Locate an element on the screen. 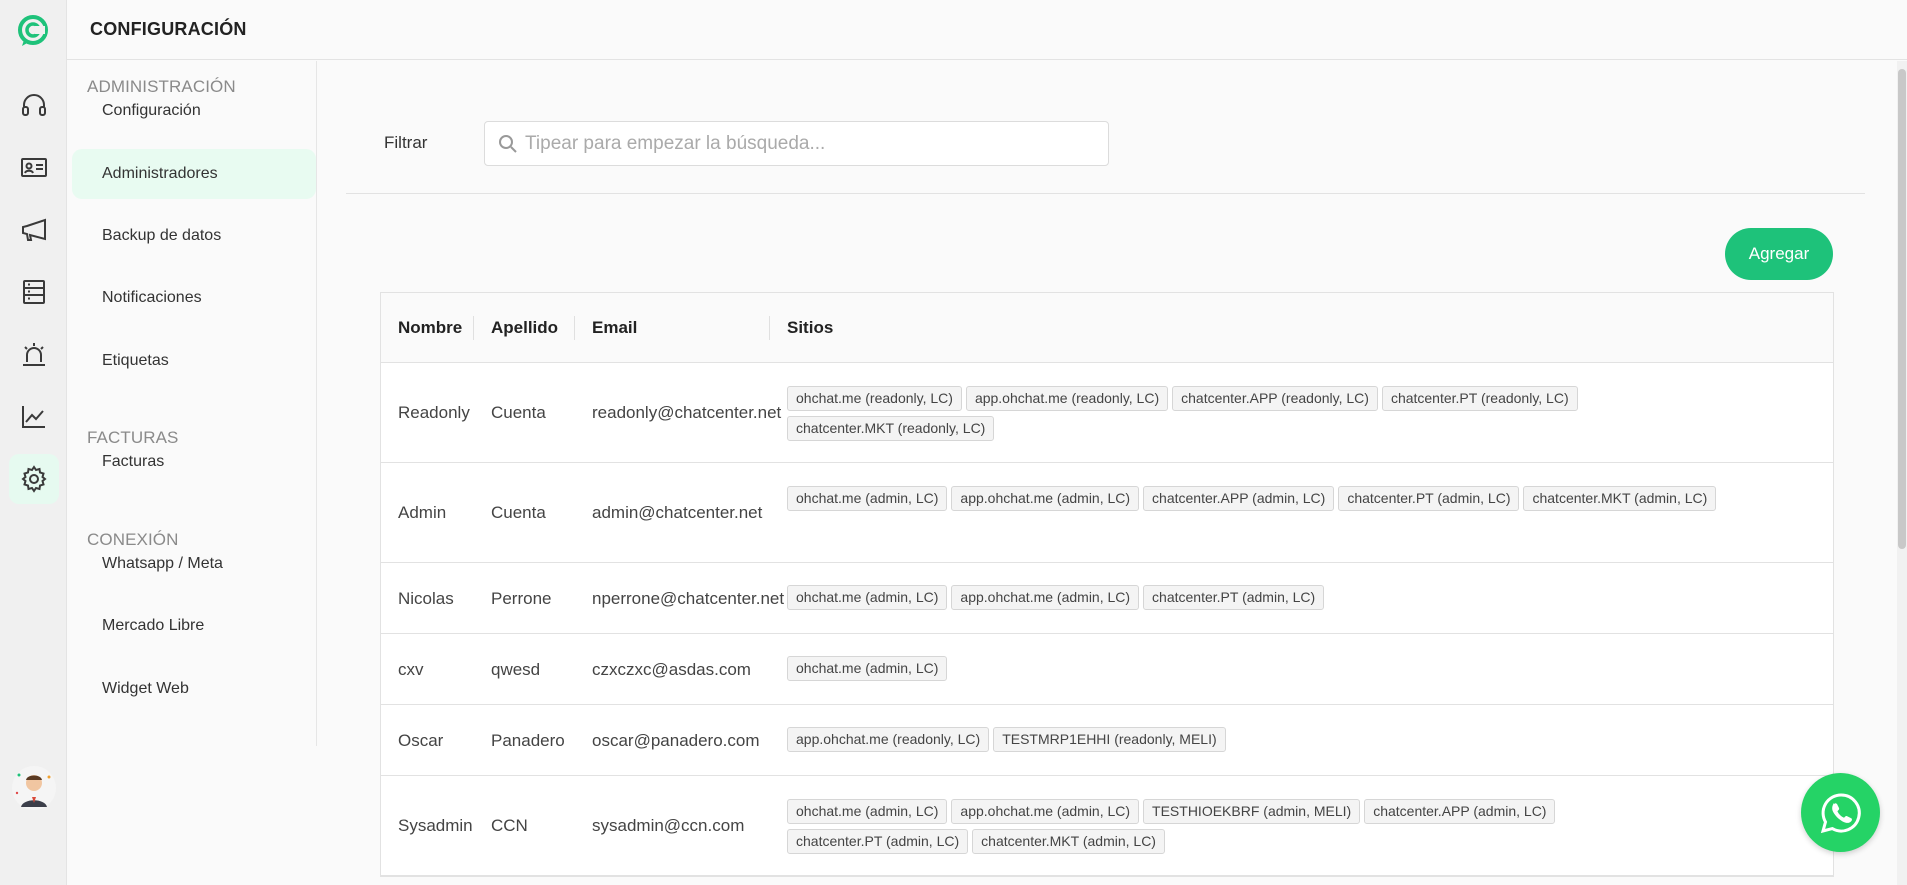 The image size is (1907, 885). chart-line-icon is located at coordinates (34, 416).